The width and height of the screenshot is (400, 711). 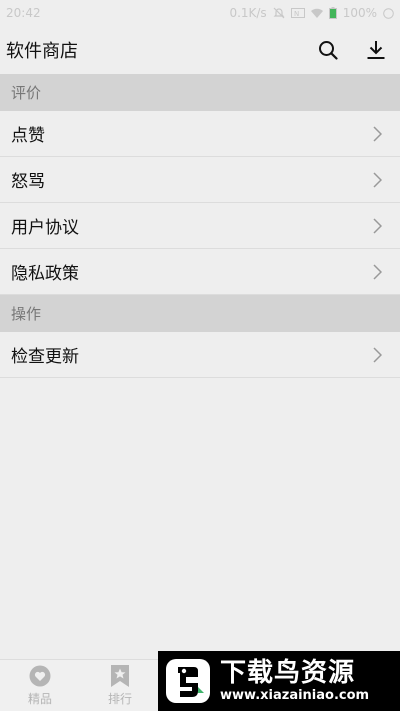 I want to click on download-icon, so click(x=376, y=50).